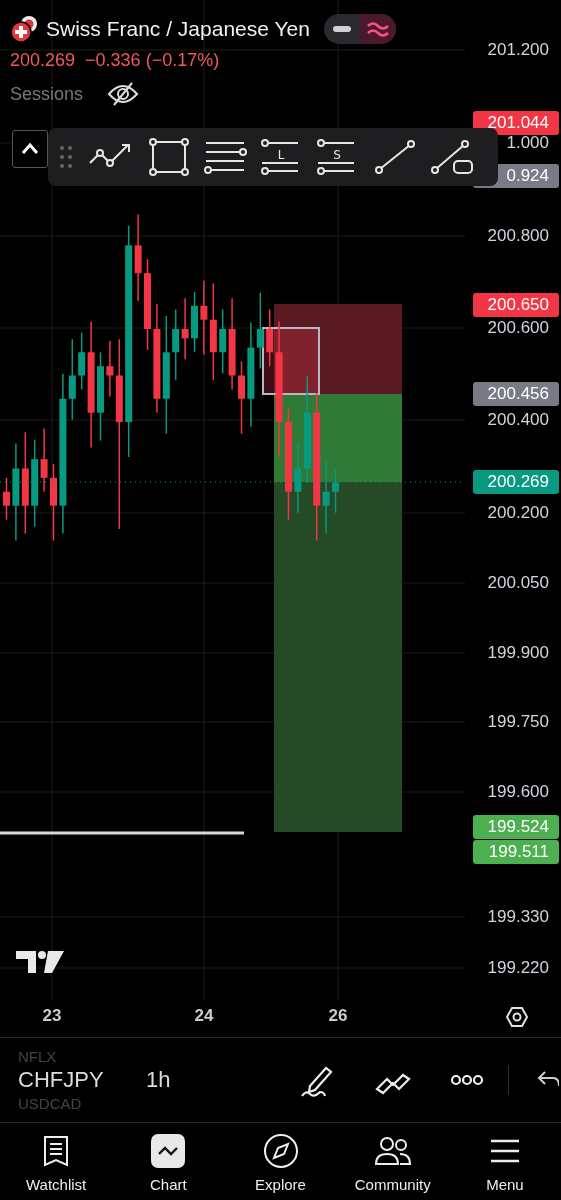  What do you see at coordinates (204, 1016) in the screenshot?
I see `time-label: 24` at bounding box center [204, 1016].